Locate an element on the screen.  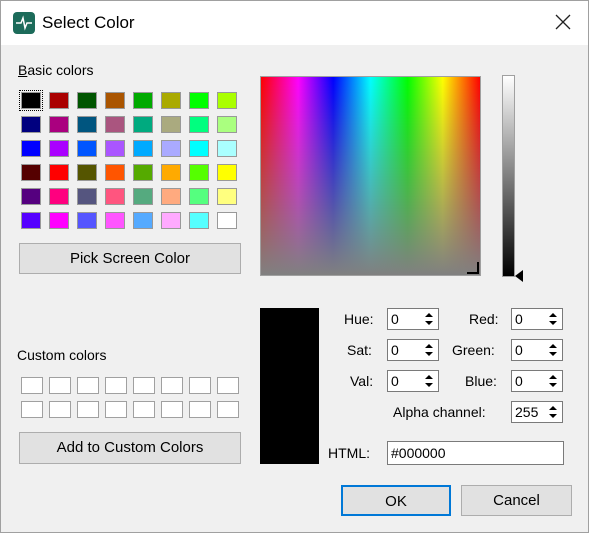
luminance-slider is located at coordinates (508, 176).